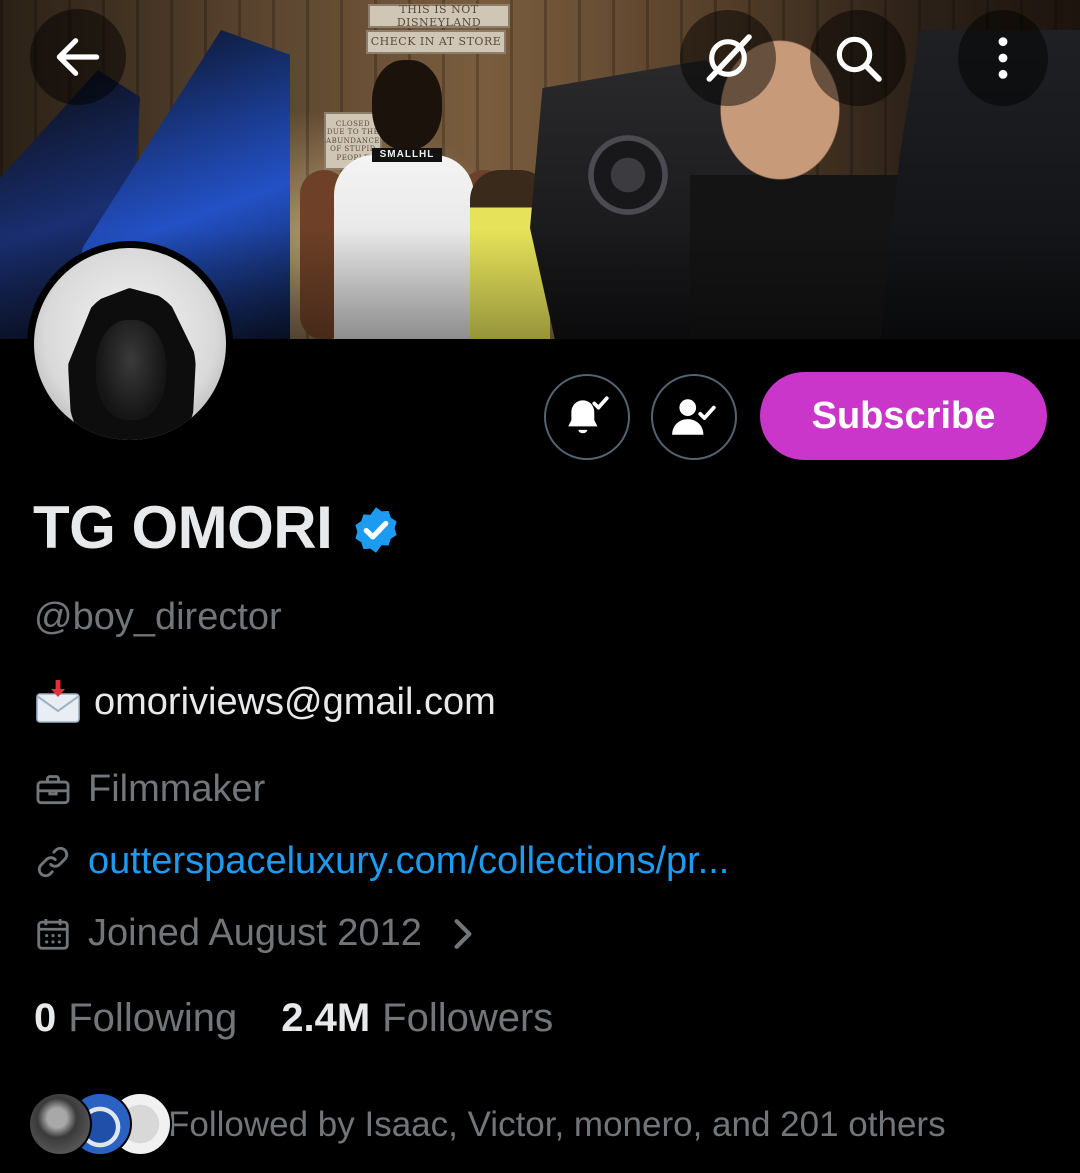 This screenshot has height=1173, width=1080. Describe the element at coordinates (255, 933) in the screenshot. I see `joined-text: Joined August 2012` at that location.